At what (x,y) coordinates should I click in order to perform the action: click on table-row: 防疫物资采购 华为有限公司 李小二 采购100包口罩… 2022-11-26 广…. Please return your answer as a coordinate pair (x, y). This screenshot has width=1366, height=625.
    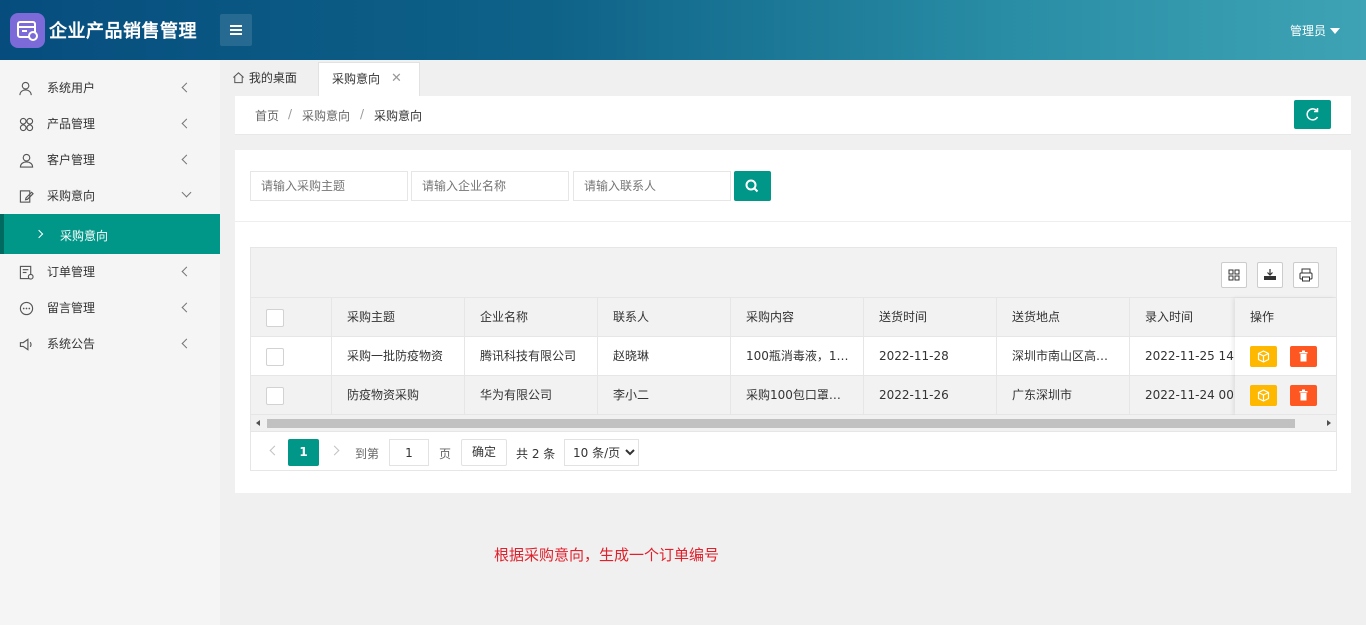
    Looking at the image, I should click on (793, 395).